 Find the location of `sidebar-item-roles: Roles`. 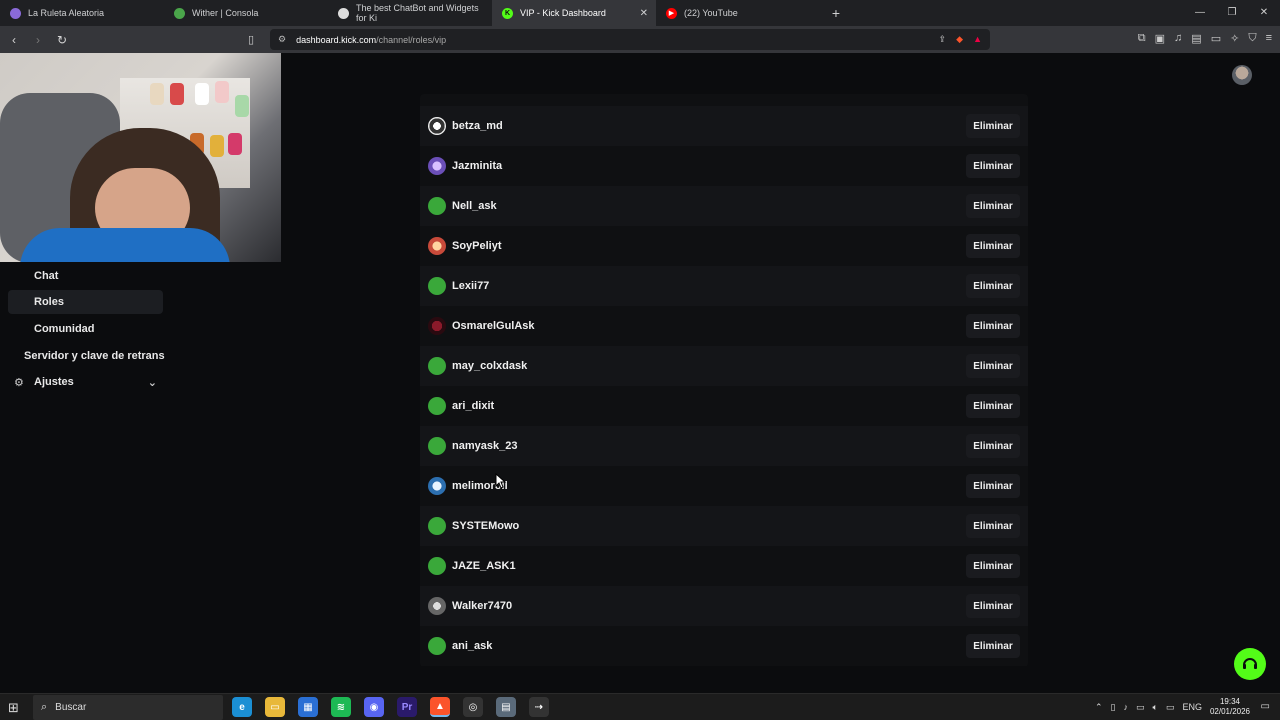

sidebar-item-roles: Roles is located at coordinates (85, 302).